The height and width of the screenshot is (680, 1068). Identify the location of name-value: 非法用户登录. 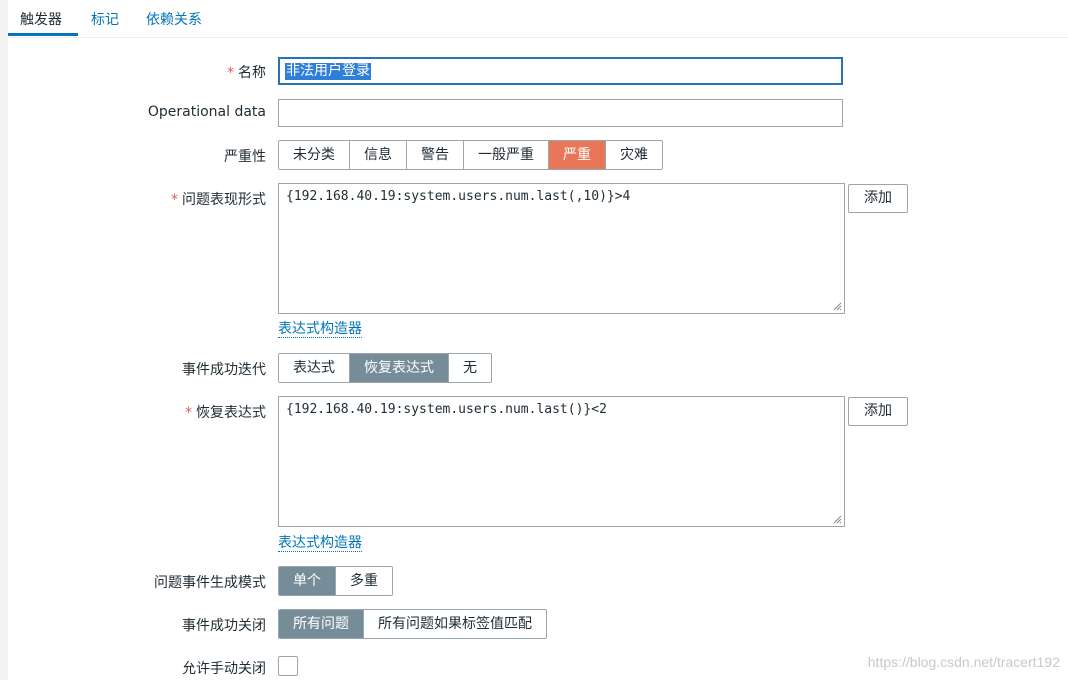
(328, 71).